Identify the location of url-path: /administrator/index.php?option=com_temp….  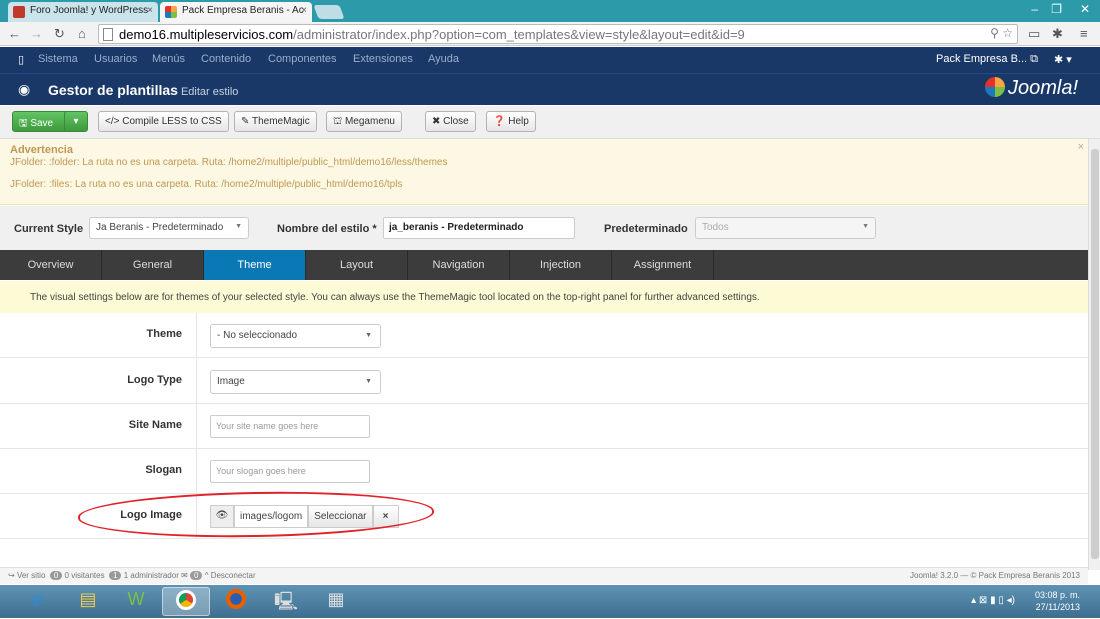
(519, 34).